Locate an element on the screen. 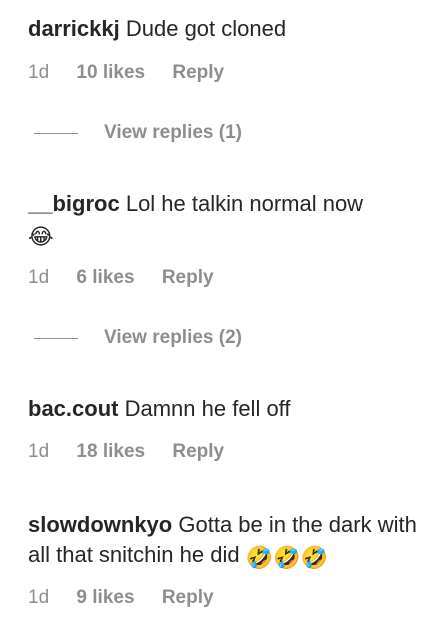 This screenshot has height=628, width=431. comment-likes-link: 6 likes is located at coordinates (105, 278).